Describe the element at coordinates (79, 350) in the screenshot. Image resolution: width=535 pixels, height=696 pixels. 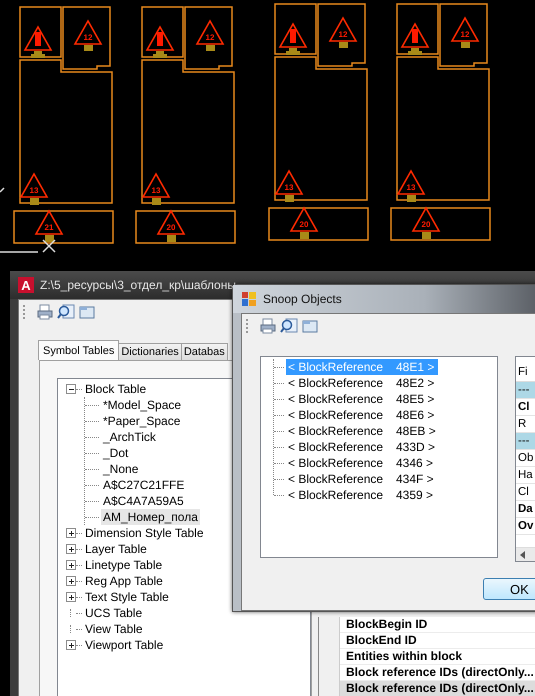
I see `tab: Symbol Tables` at that location.